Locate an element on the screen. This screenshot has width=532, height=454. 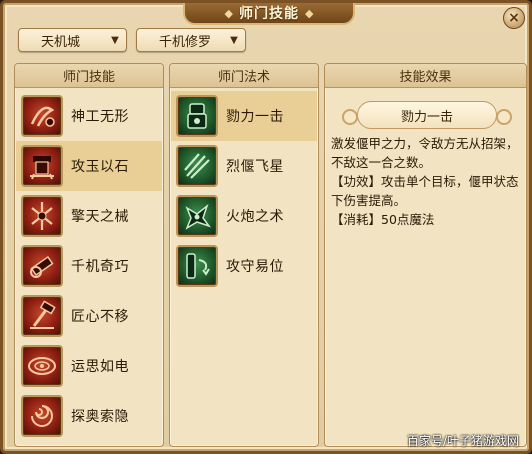
skill-effect-line: 【功效】攻击单个目标，偃甲状态下伤害提高。 is located at coordinates (425, 191).